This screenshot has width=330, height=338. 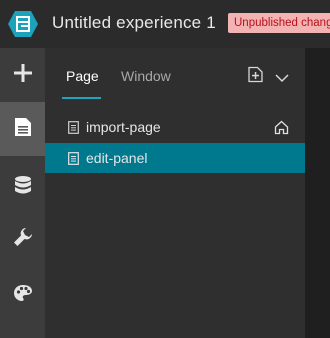 I want to click on panel-tabs: Page Window, so click(x=175, y=75).